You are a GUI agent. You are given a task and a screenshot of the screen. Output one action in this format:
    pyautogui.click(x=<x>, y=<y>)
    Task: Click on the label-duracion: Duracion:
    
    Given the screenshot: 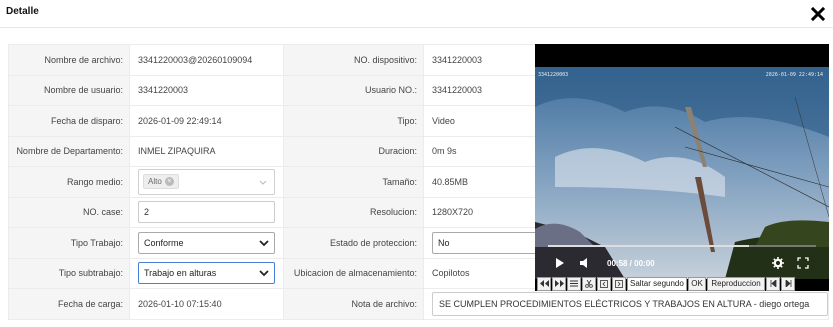 What is the action you would take?
    pyautogui.click(x=353, y=151)
    